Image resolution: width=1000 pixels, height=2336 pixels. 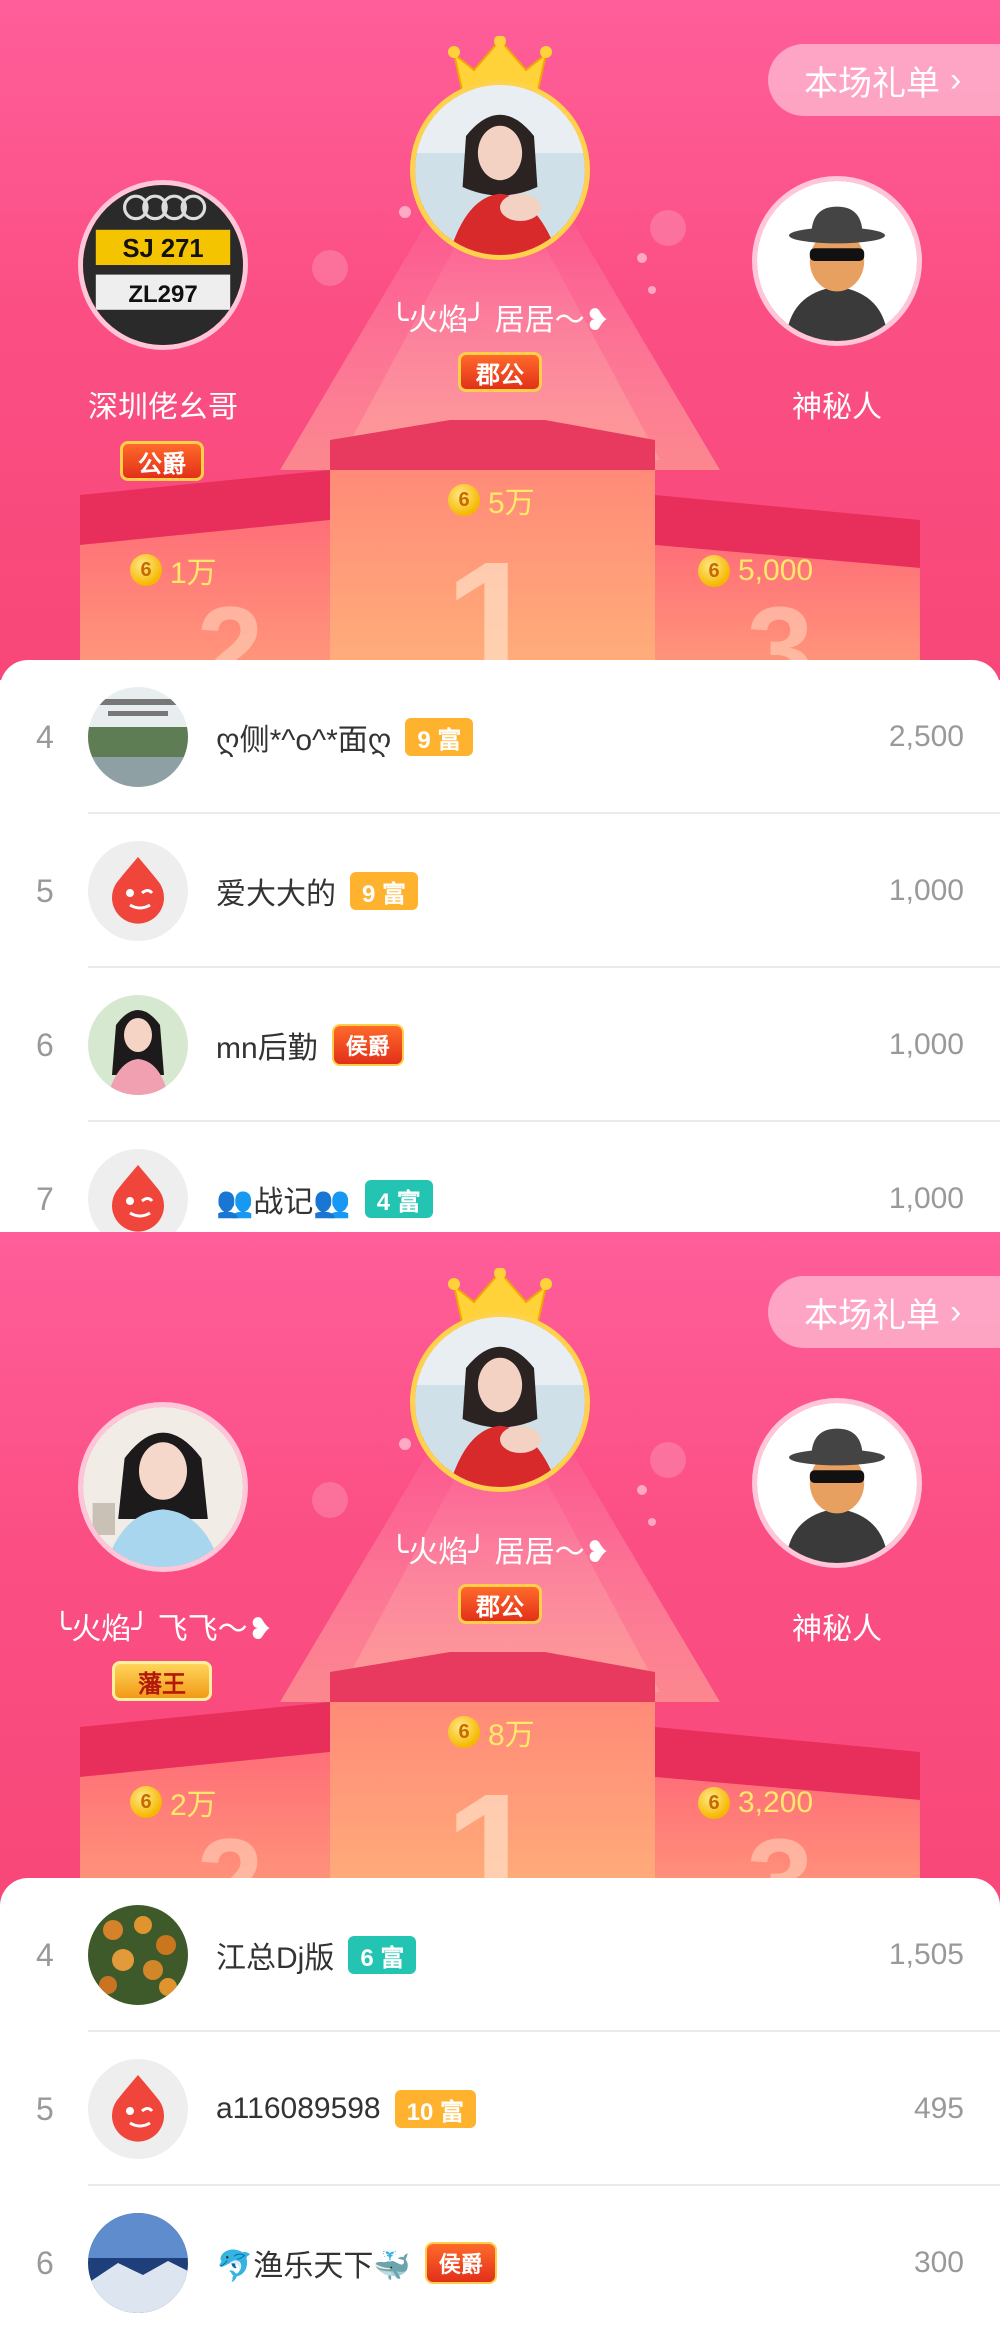 I want to click on second-place-amount: 6 2万, so click(x=173, y=1802).